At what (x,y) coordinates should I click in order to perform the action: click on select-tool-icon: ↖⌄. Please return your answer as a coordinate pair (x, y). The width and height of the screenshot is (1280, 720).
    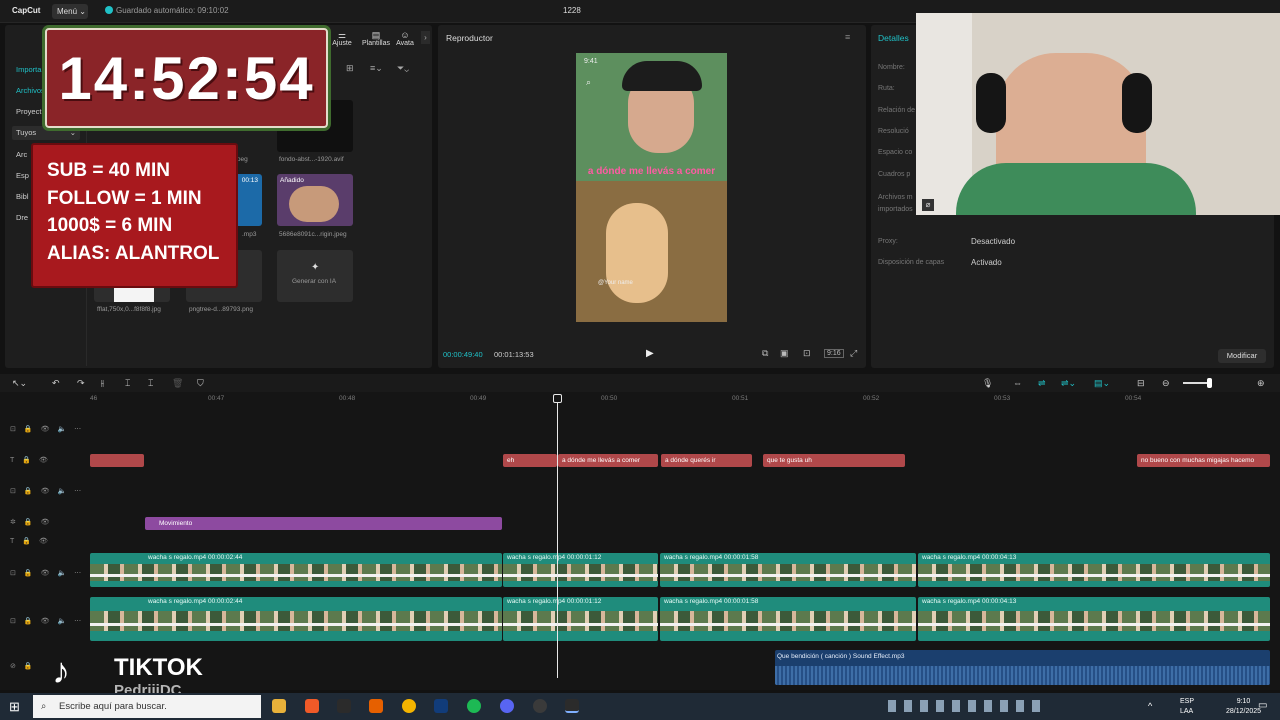
    Looking at the image, I should click on (19, 383).